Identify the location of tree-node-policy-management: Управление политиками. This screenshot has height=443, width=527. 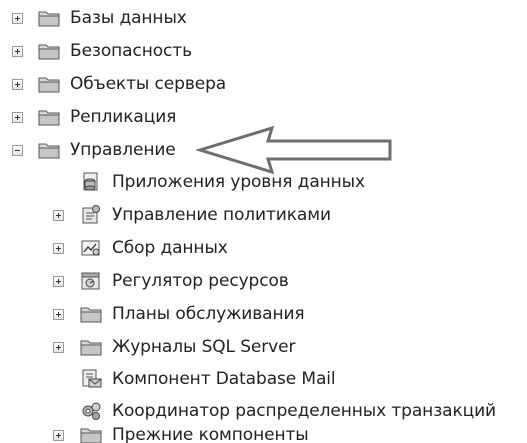
(260, 215).